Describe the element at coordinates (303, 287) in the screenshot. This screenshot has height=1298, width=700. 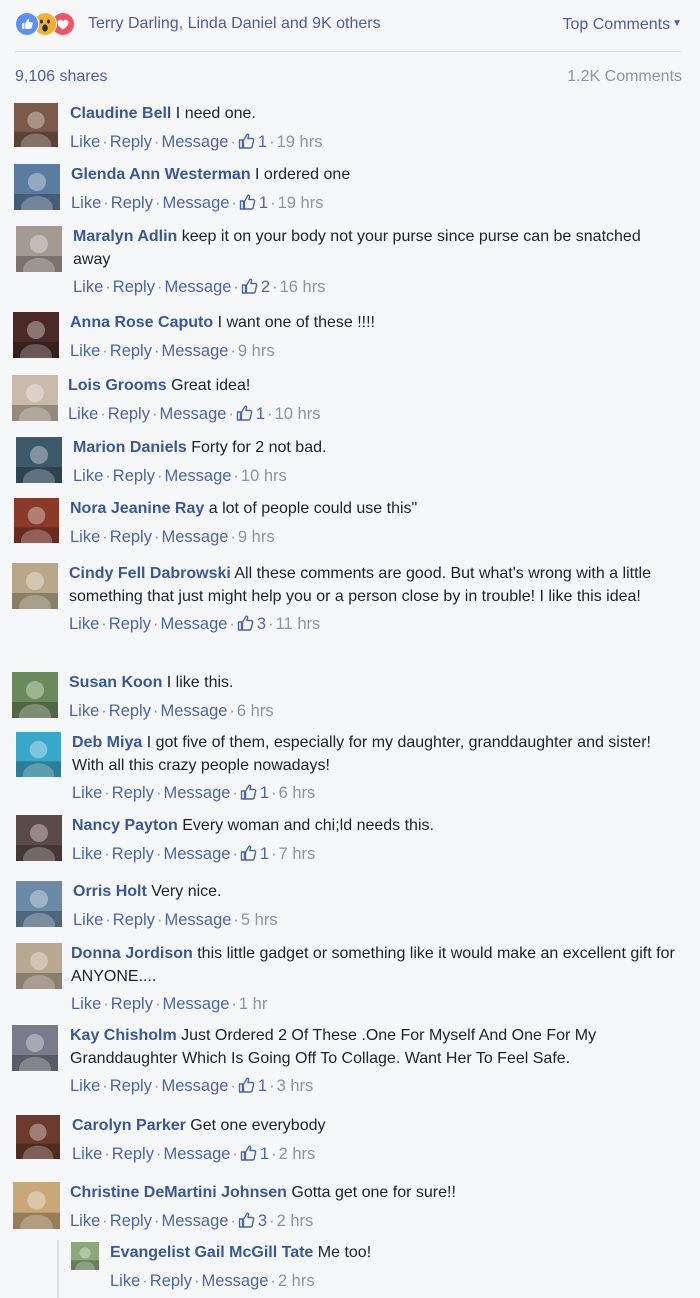
I see `comment-timestamp: 16 hrs` at that location.